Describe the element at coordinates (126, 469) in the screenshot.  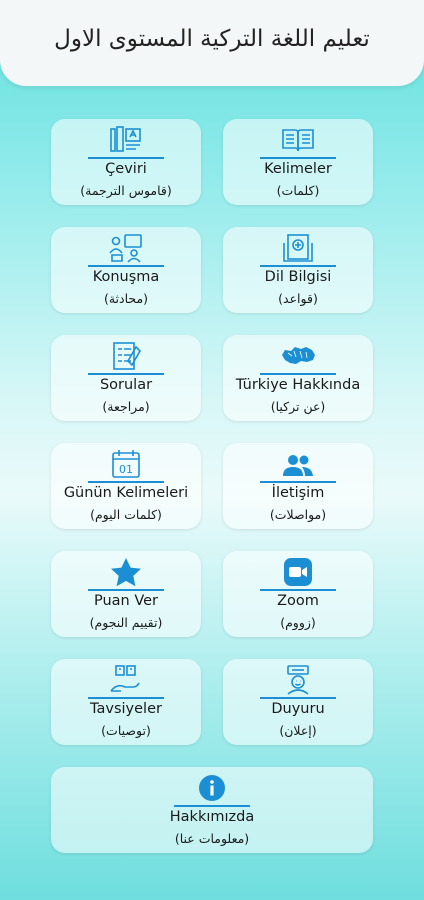
I see `svg-text: 01` at that location.